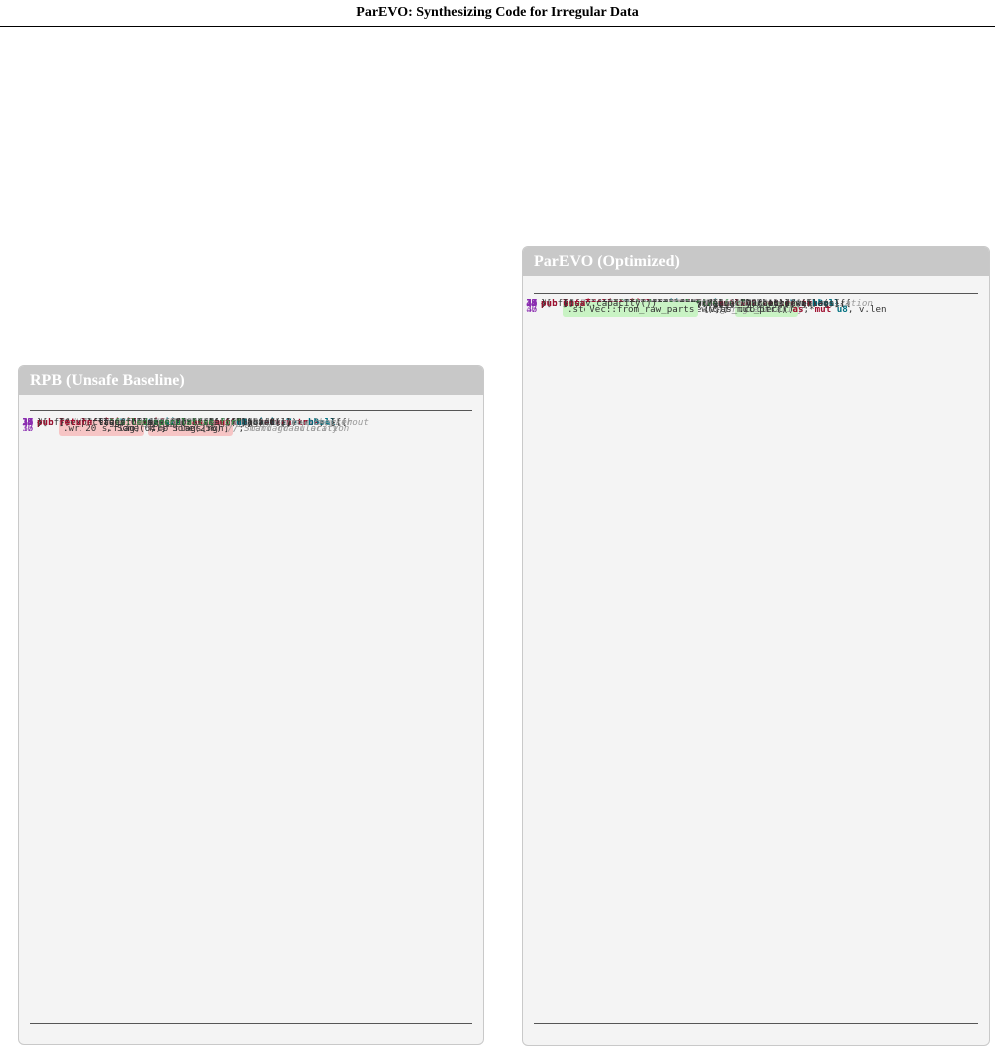  What do you see at coordinates (532, 303) in the screenshot?
I see `line-number: 46` at bounding box center [532, 303].